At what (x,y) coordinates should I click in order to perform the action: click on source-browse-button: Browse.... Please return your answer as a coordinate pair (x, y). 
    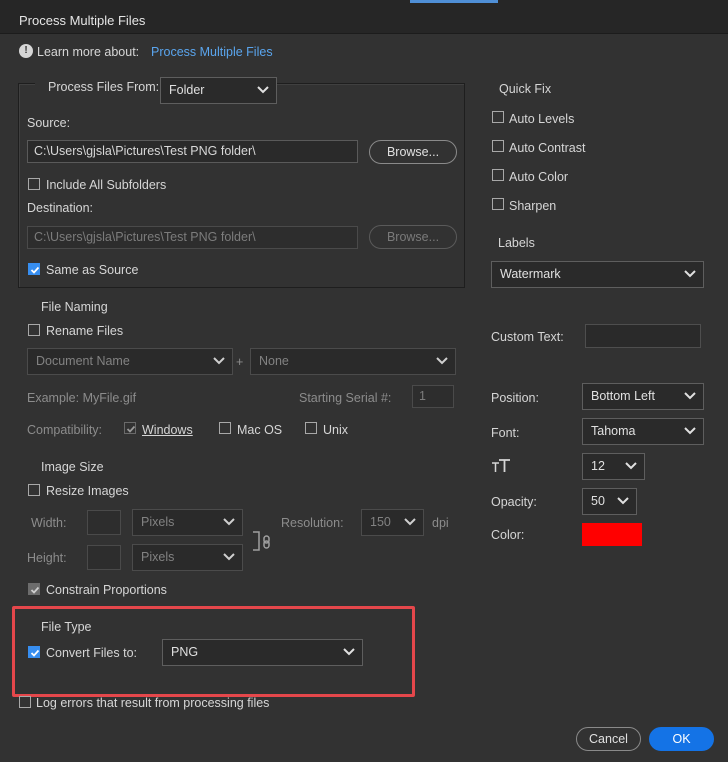
    Looking at the image, I should click on (413, 152).